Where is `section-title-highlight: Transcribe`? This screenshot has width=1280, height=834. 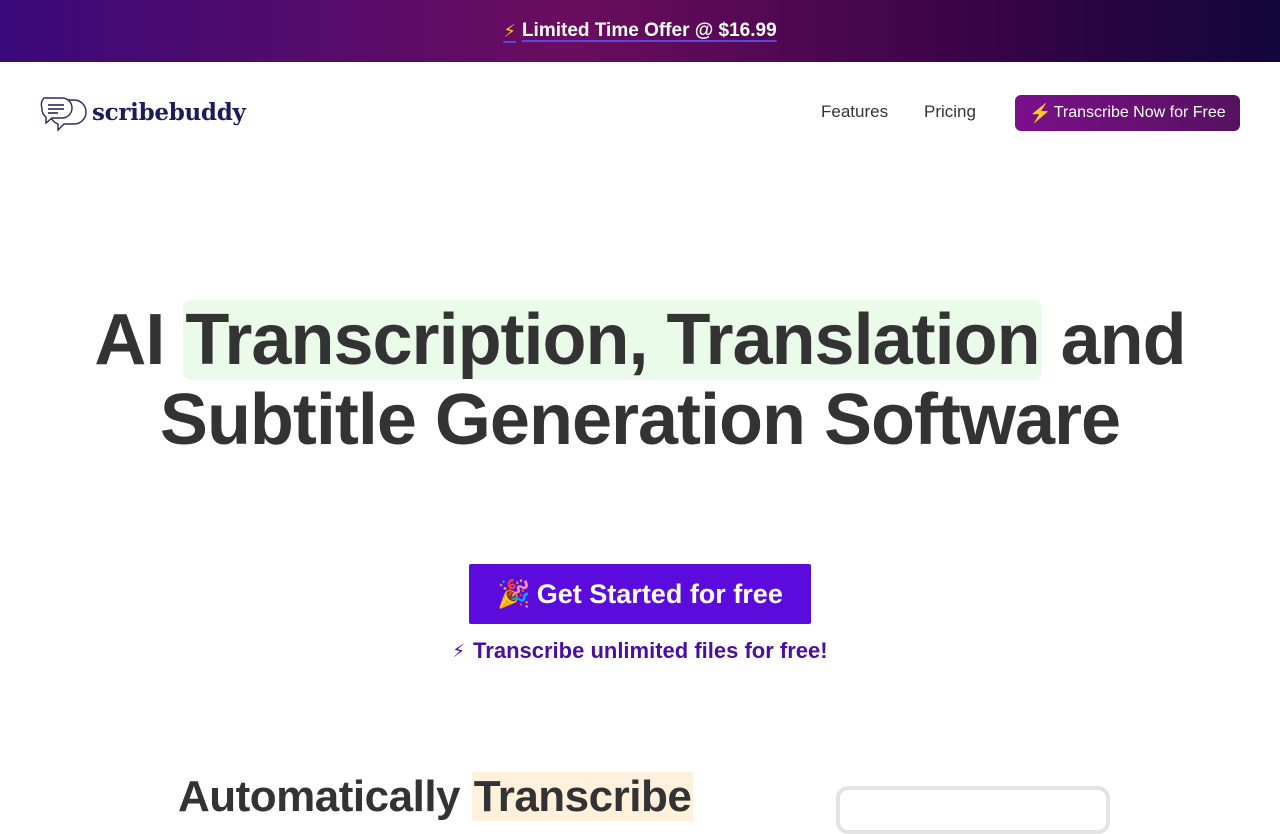 section-title-highlight: Transcribe is located at coordinates (582, 796).